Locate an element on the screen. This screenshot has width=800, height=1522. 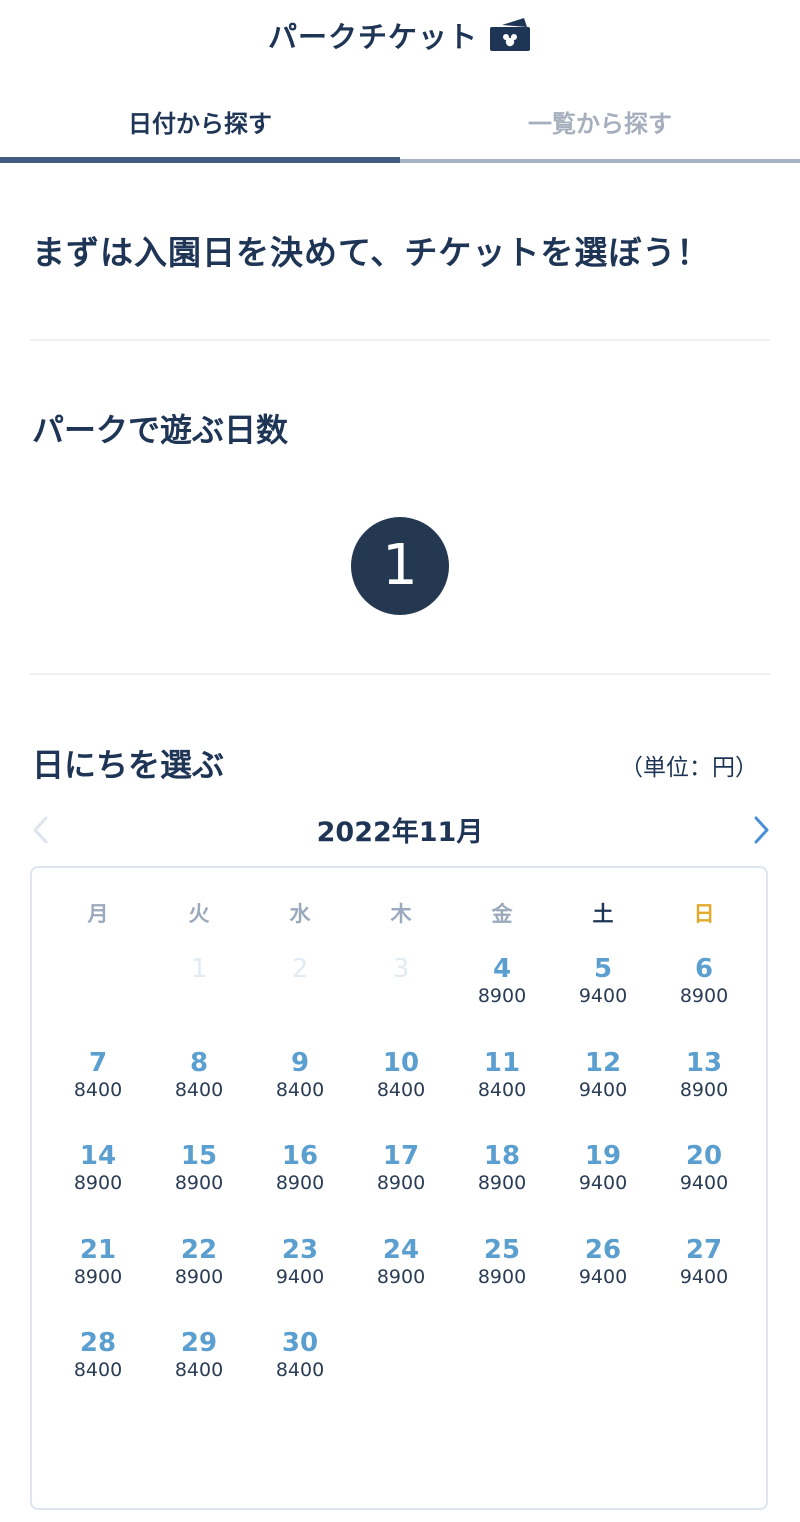
calendar-day-number: 10 is located at coordinates (401, 1063).